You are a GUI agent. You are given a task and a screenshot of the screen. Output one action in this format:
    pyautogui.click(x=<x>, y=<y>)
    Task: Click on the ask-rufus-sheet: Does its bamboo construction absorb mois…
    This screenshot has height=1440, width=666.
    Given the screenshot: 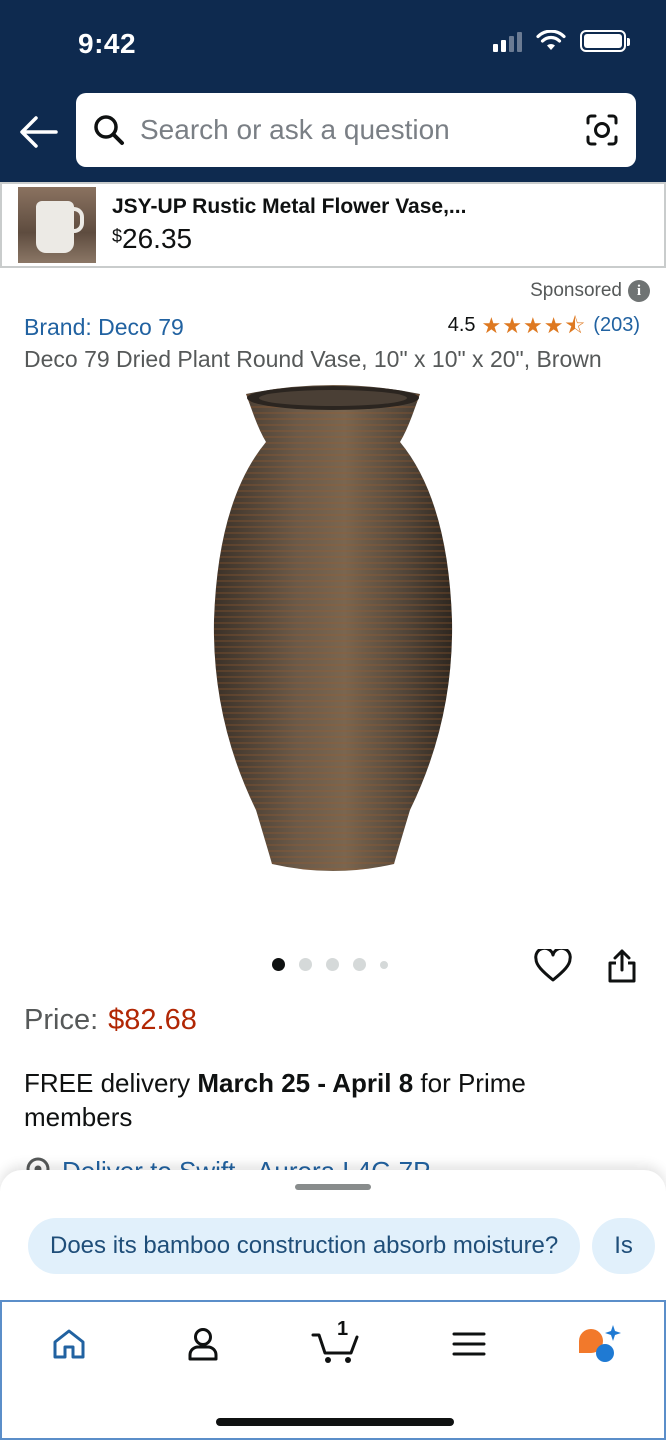 What is the action you would take?
    pyautogui.click(x=333, y=1235)
    